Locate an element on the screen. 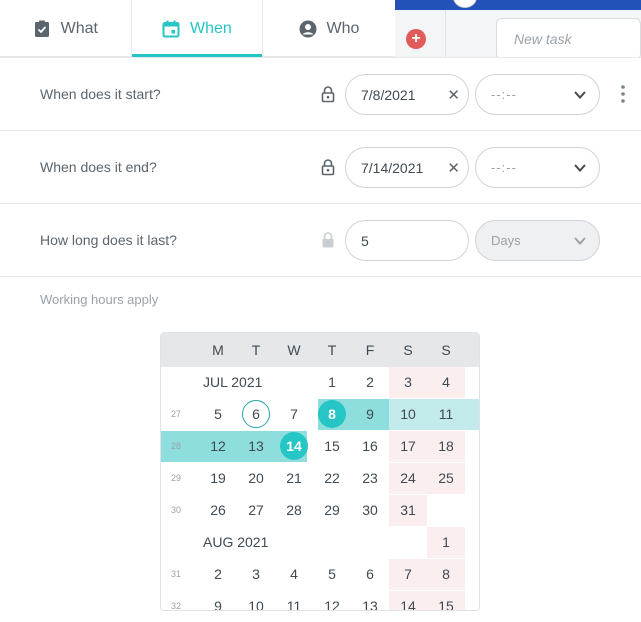 The width and height of the screenshot is (641, 622). week-number: 29 is located at coordinates (175, 478).